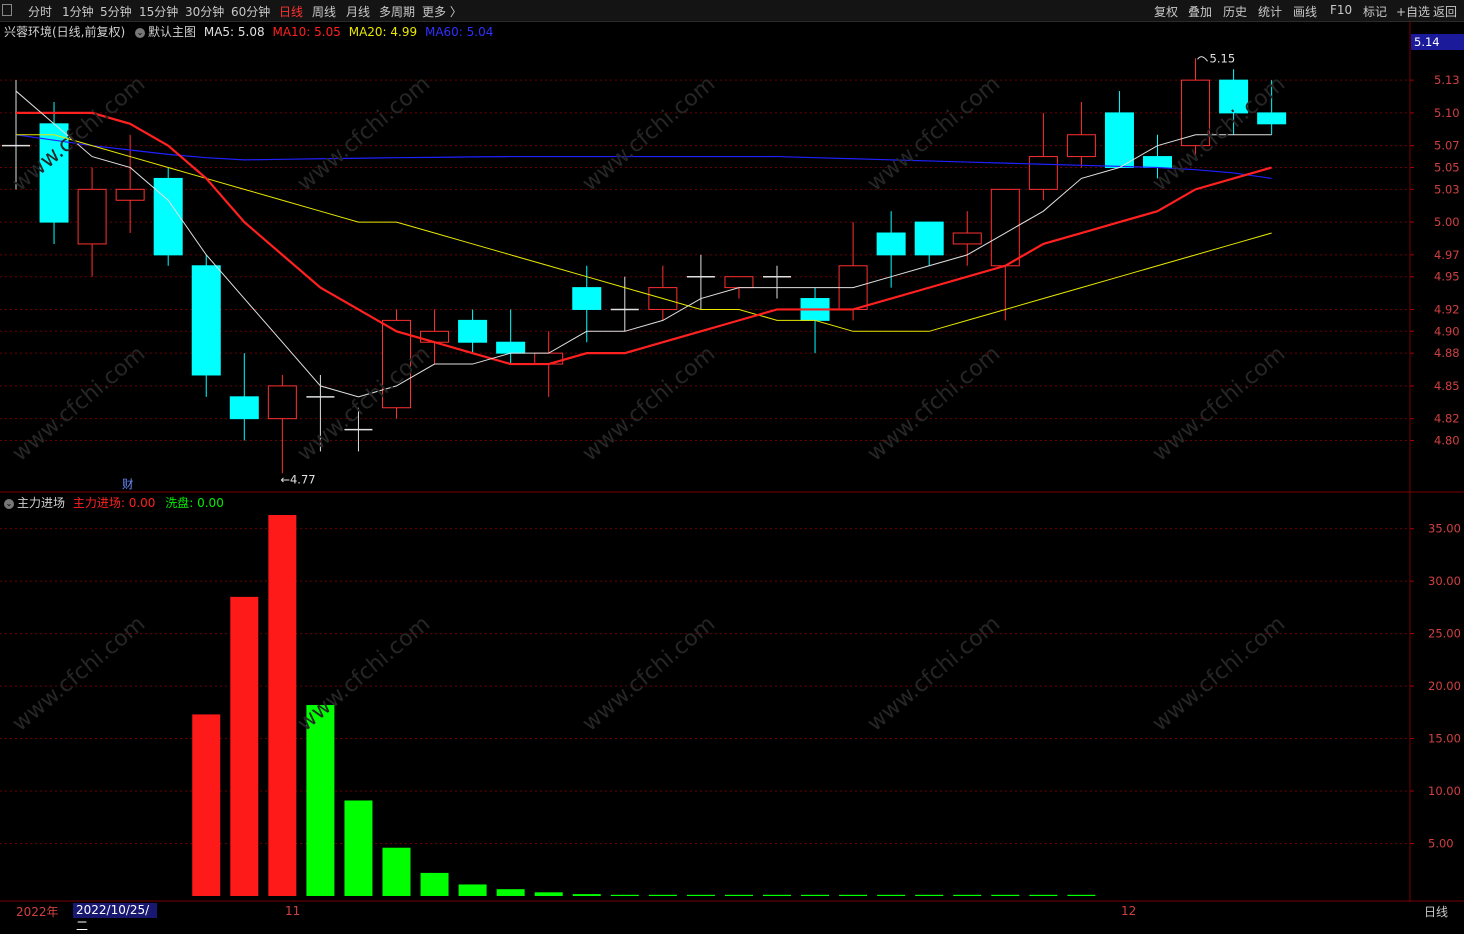 This screenshot has width=1464, height=934. I want to click on indicator-tick-label: 10.00, so click(1444, 791).